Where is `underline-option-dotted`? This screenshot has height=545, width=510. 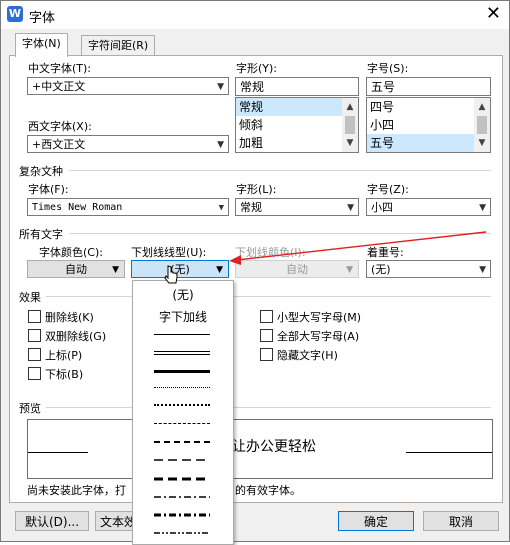
underline-option-dotted is located at coordinates (182, 387).